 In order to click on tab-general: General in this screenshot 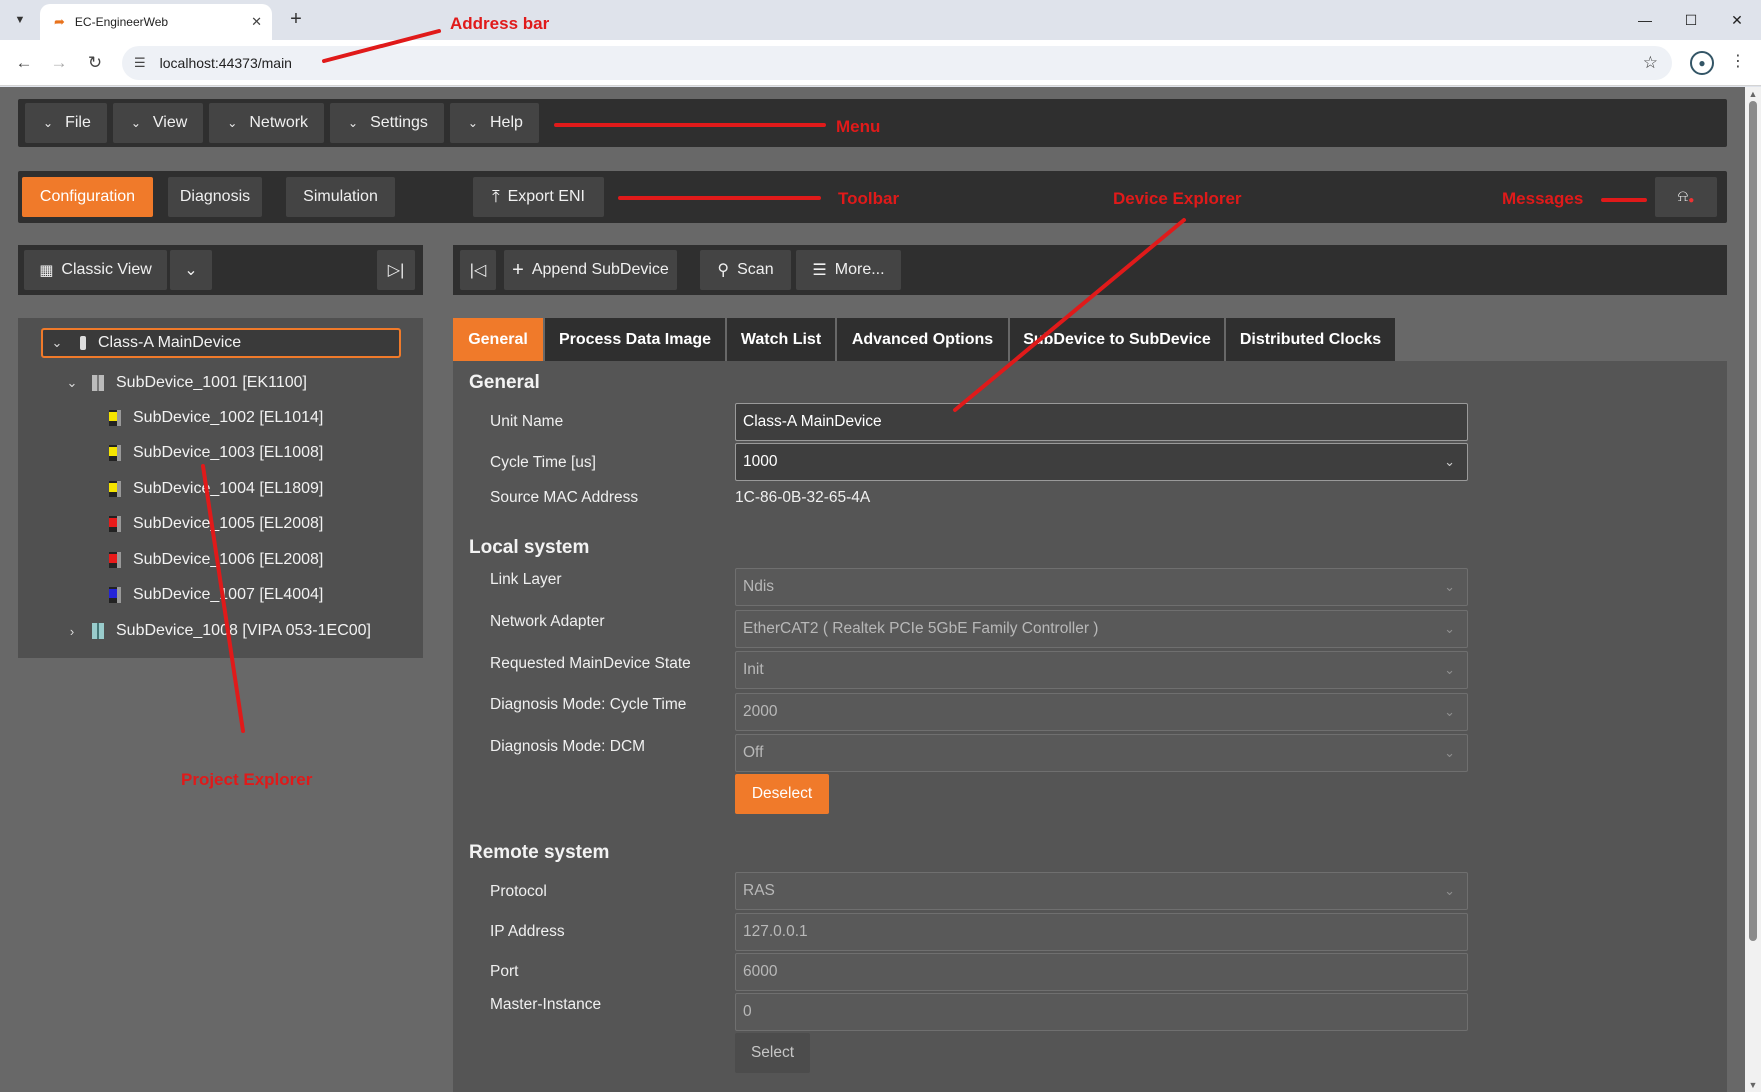, I will do `click(498, 339)`.